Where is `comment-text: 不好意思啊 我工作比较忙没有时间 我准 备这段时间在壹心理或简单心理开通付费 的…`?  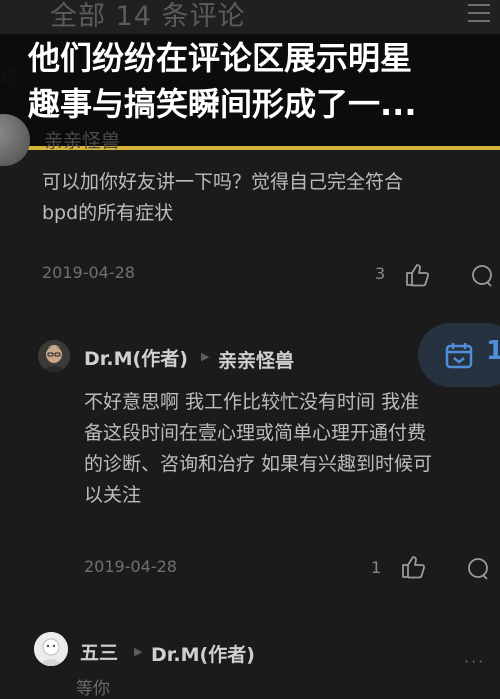
comment-text: 不好意思啊 我工作比较忙没有时间 我准 备这段时间在壹心理或简单心理开通付费 的… is located at coordinates (258, 449).